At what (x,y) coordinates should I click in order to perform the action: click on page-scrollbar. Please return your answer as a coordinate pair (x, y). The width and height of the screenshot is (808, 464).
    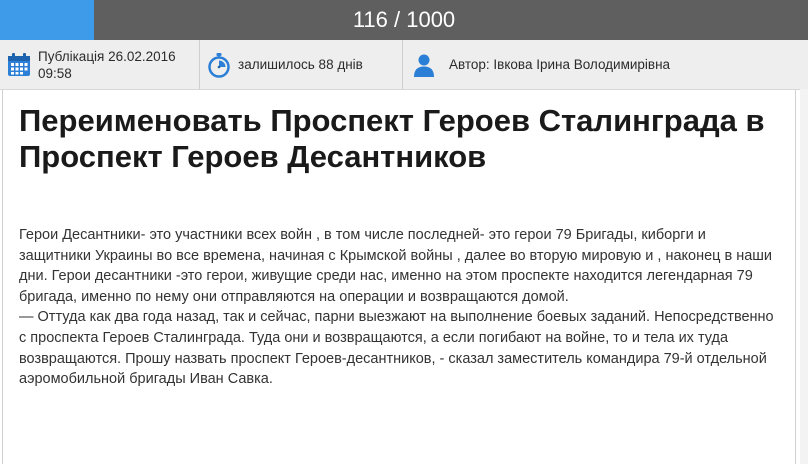
    Looking at the image, I should click on (804, 276).